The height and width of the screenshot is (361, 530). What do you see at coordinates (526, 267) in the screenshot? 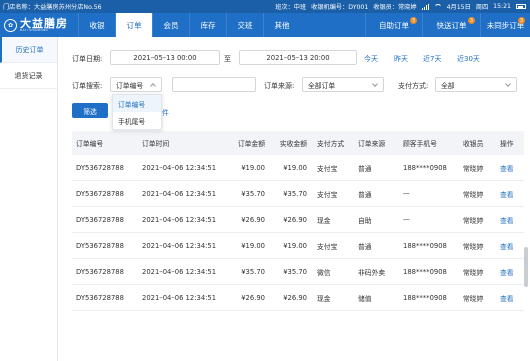
I see `scrollbar` at bounding box center [526, 267].